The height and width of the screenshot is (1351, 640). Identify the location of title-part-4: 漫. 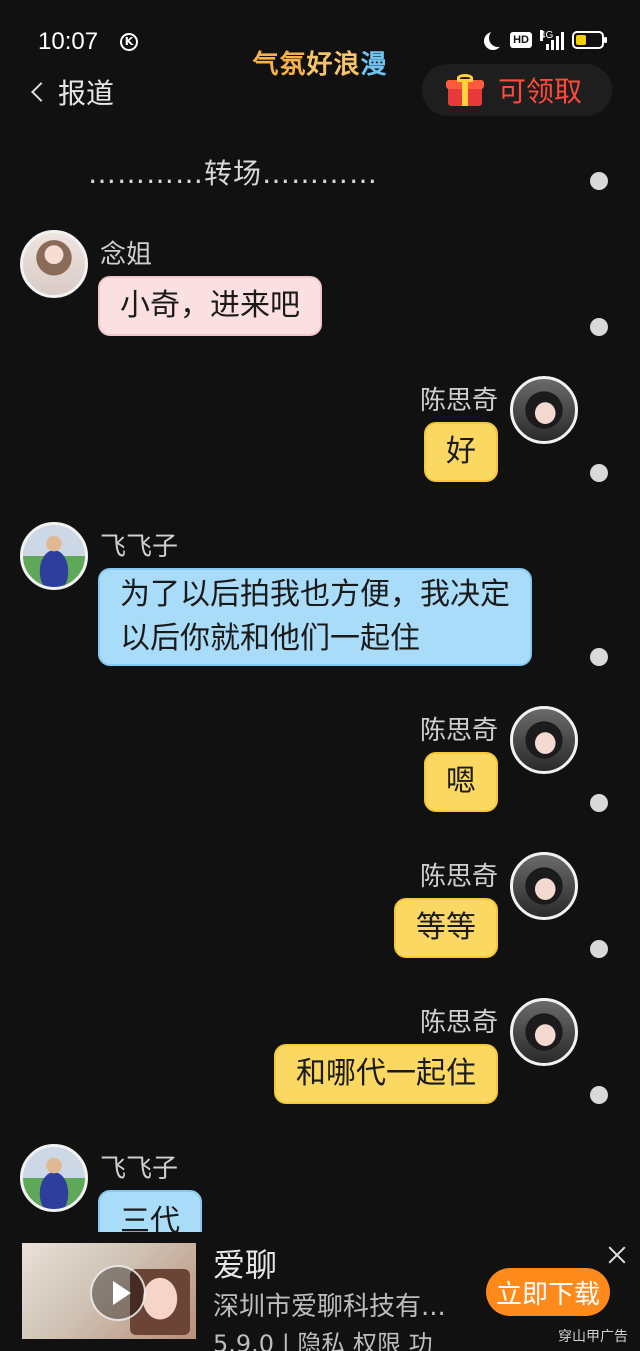
(374, 65).